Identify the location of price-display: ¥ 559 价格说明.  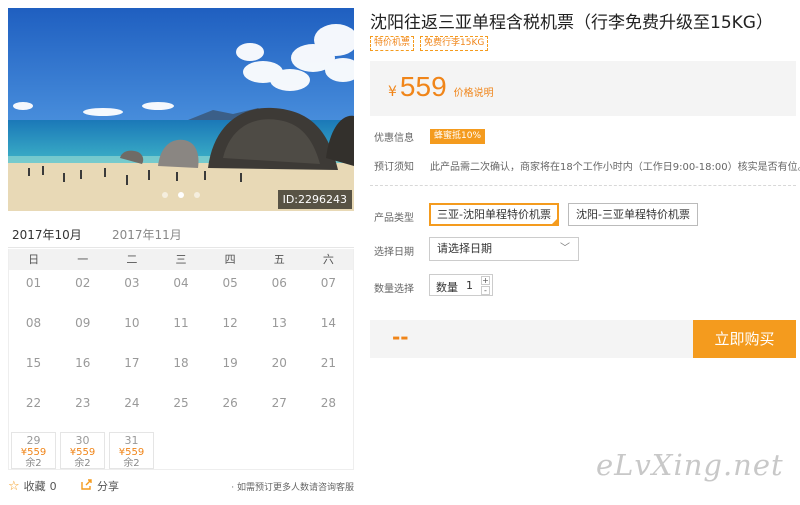
(441, 87).